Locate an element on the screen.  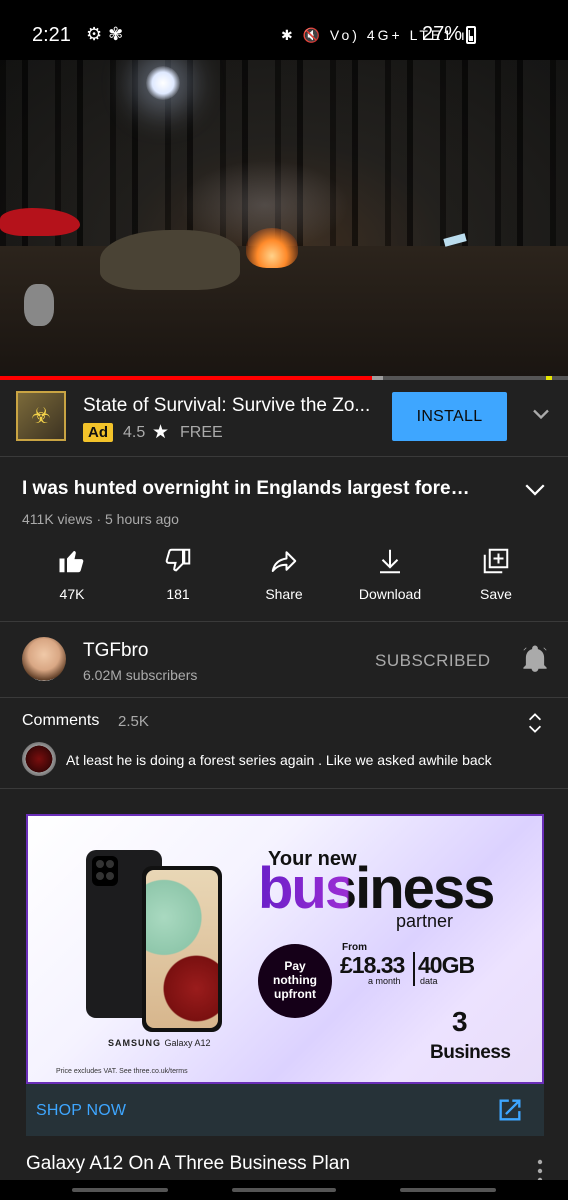
expand-description-icon is located at coordinates (535, 489).